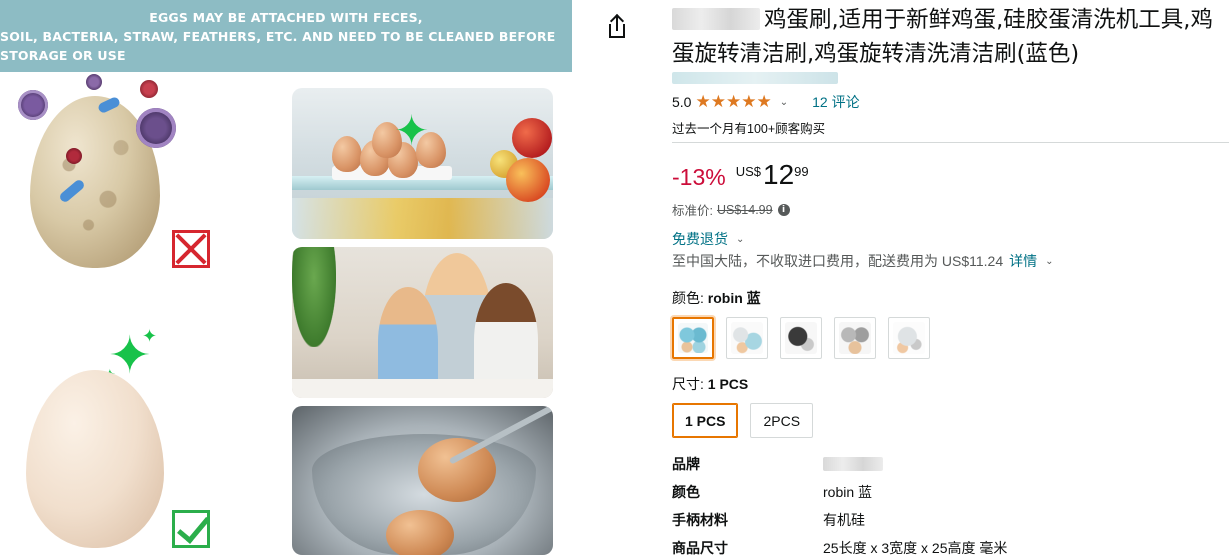 The height and width of the screenshot is (555, 1229). Describe the element at coordinates (686, 492) in the screenshot. I see `spec-key: 颜色` at that location.